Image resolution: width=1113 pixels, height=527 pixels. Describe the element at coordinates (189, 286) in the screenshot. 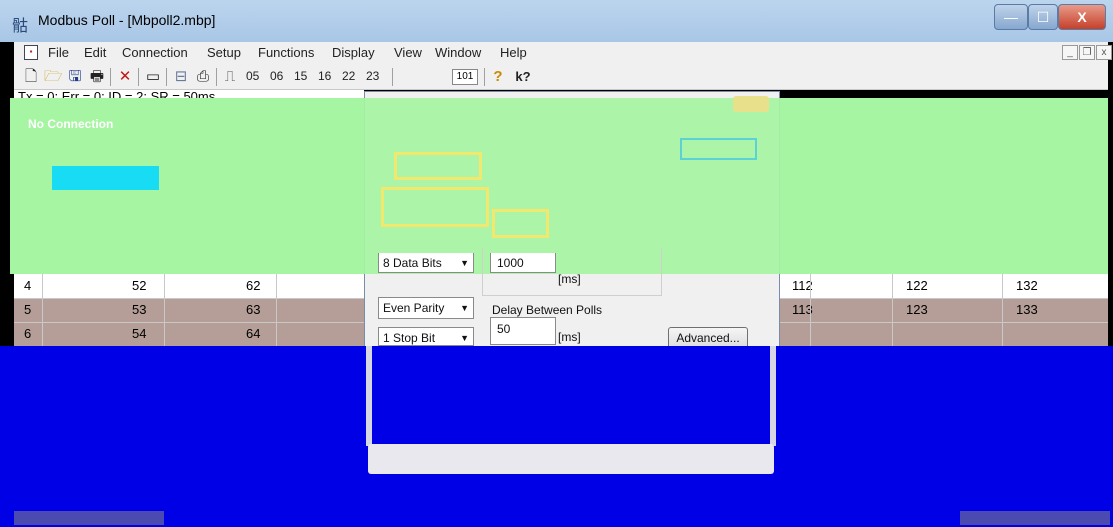

I see `table-row: 4 52 62` at that location.